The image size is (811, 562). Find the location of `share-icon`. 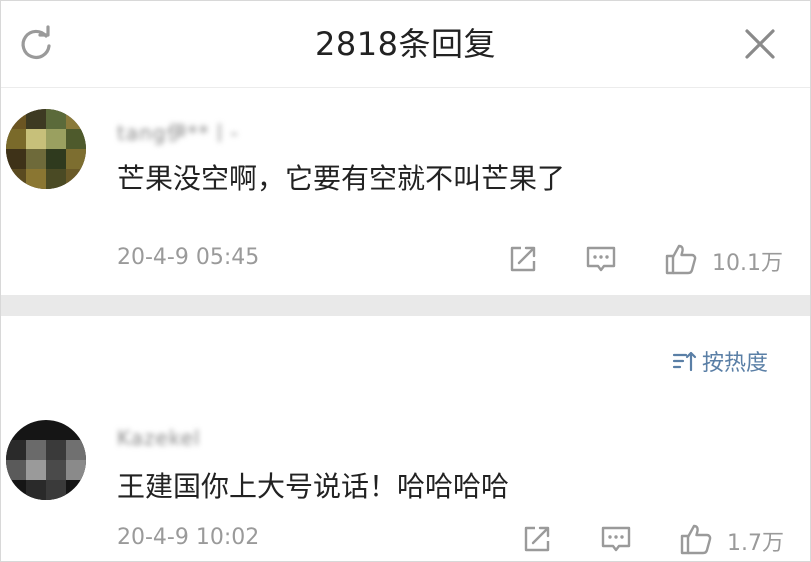

share-icon is located at coordinates (537, 539).